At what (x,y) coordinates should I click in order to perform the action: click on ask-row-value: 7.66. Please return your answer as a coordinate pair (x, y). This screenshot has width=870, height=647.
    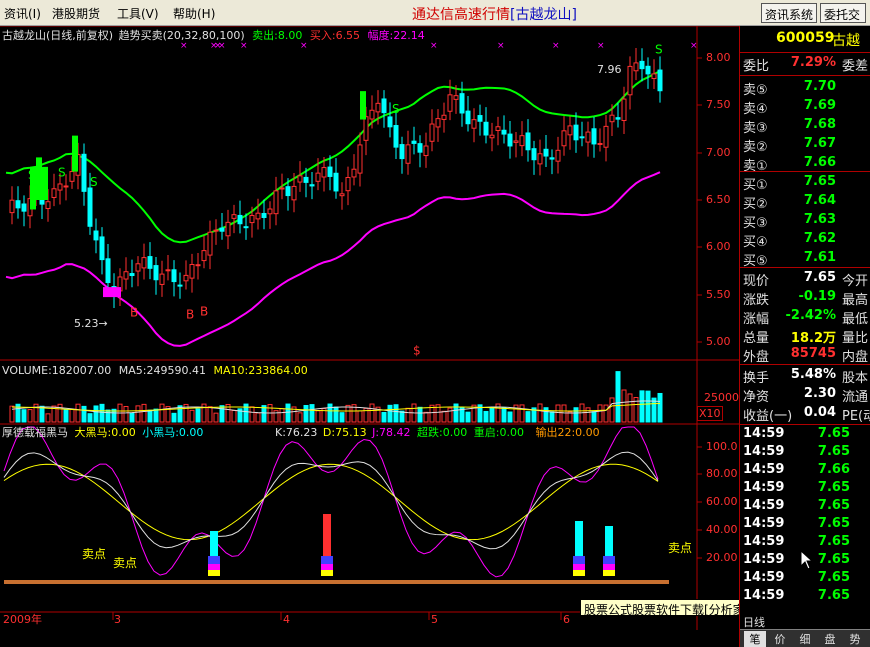
    Looking at the image, I should click on (819, 162).